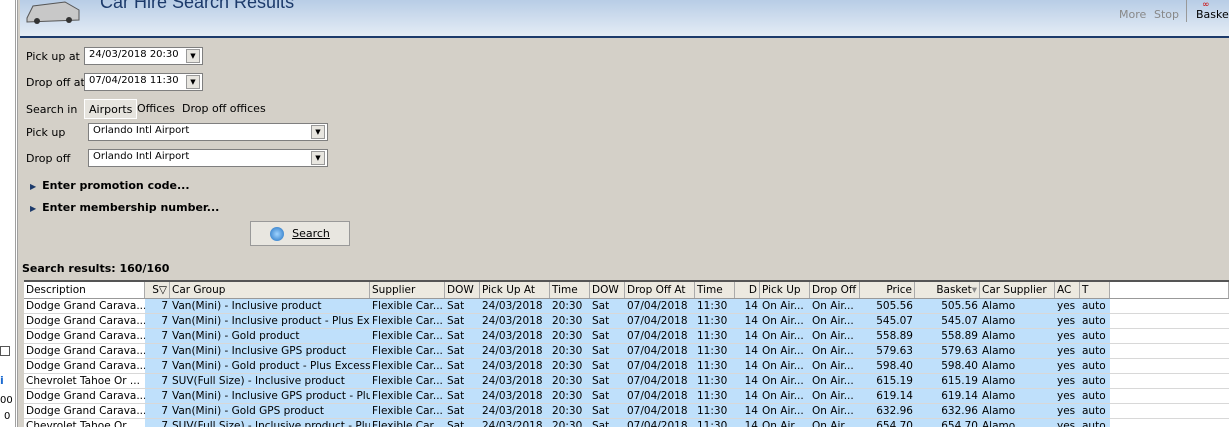 The width and height of the screenshot is (1229, 427). Describe the element at coordinates (143, 82) in the screenshot. I see `dropoff-at-field: 07/04/2018 11:30 ▼` at that location.